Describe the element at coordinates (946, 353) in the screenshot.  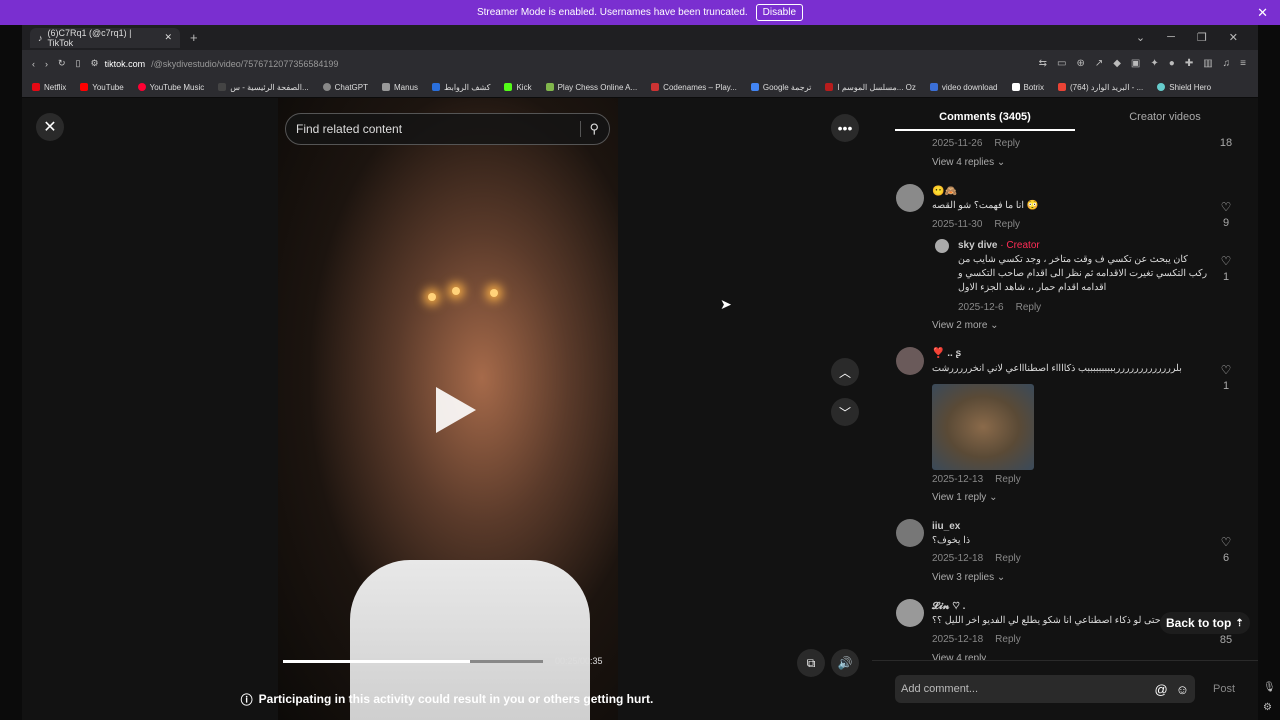
I see `comment-username: ❣️ .. ʂ` at that location.